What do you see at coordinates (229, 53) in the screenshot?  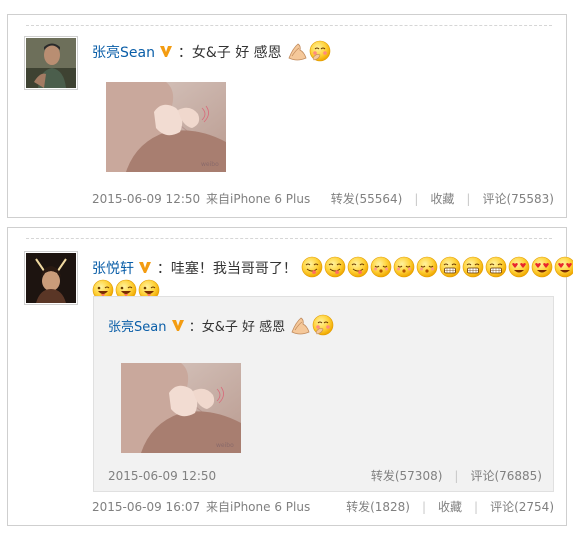 I see `post-content: ：女&子 好 感恩` at bounding box center [229, 53].